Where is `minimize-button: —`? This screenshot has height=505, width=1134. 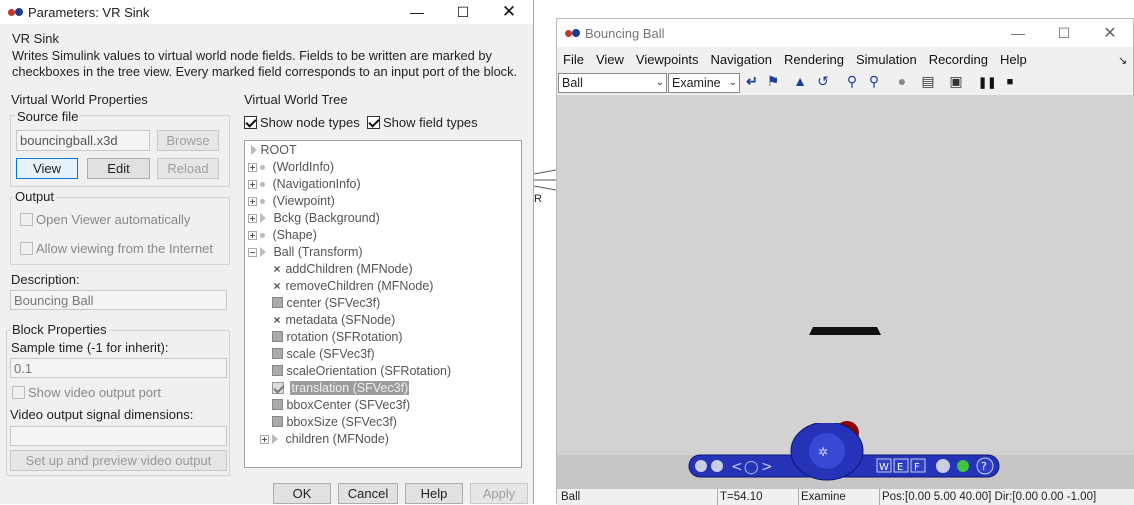 minimize-button: — is located at coordinates (417, 12).